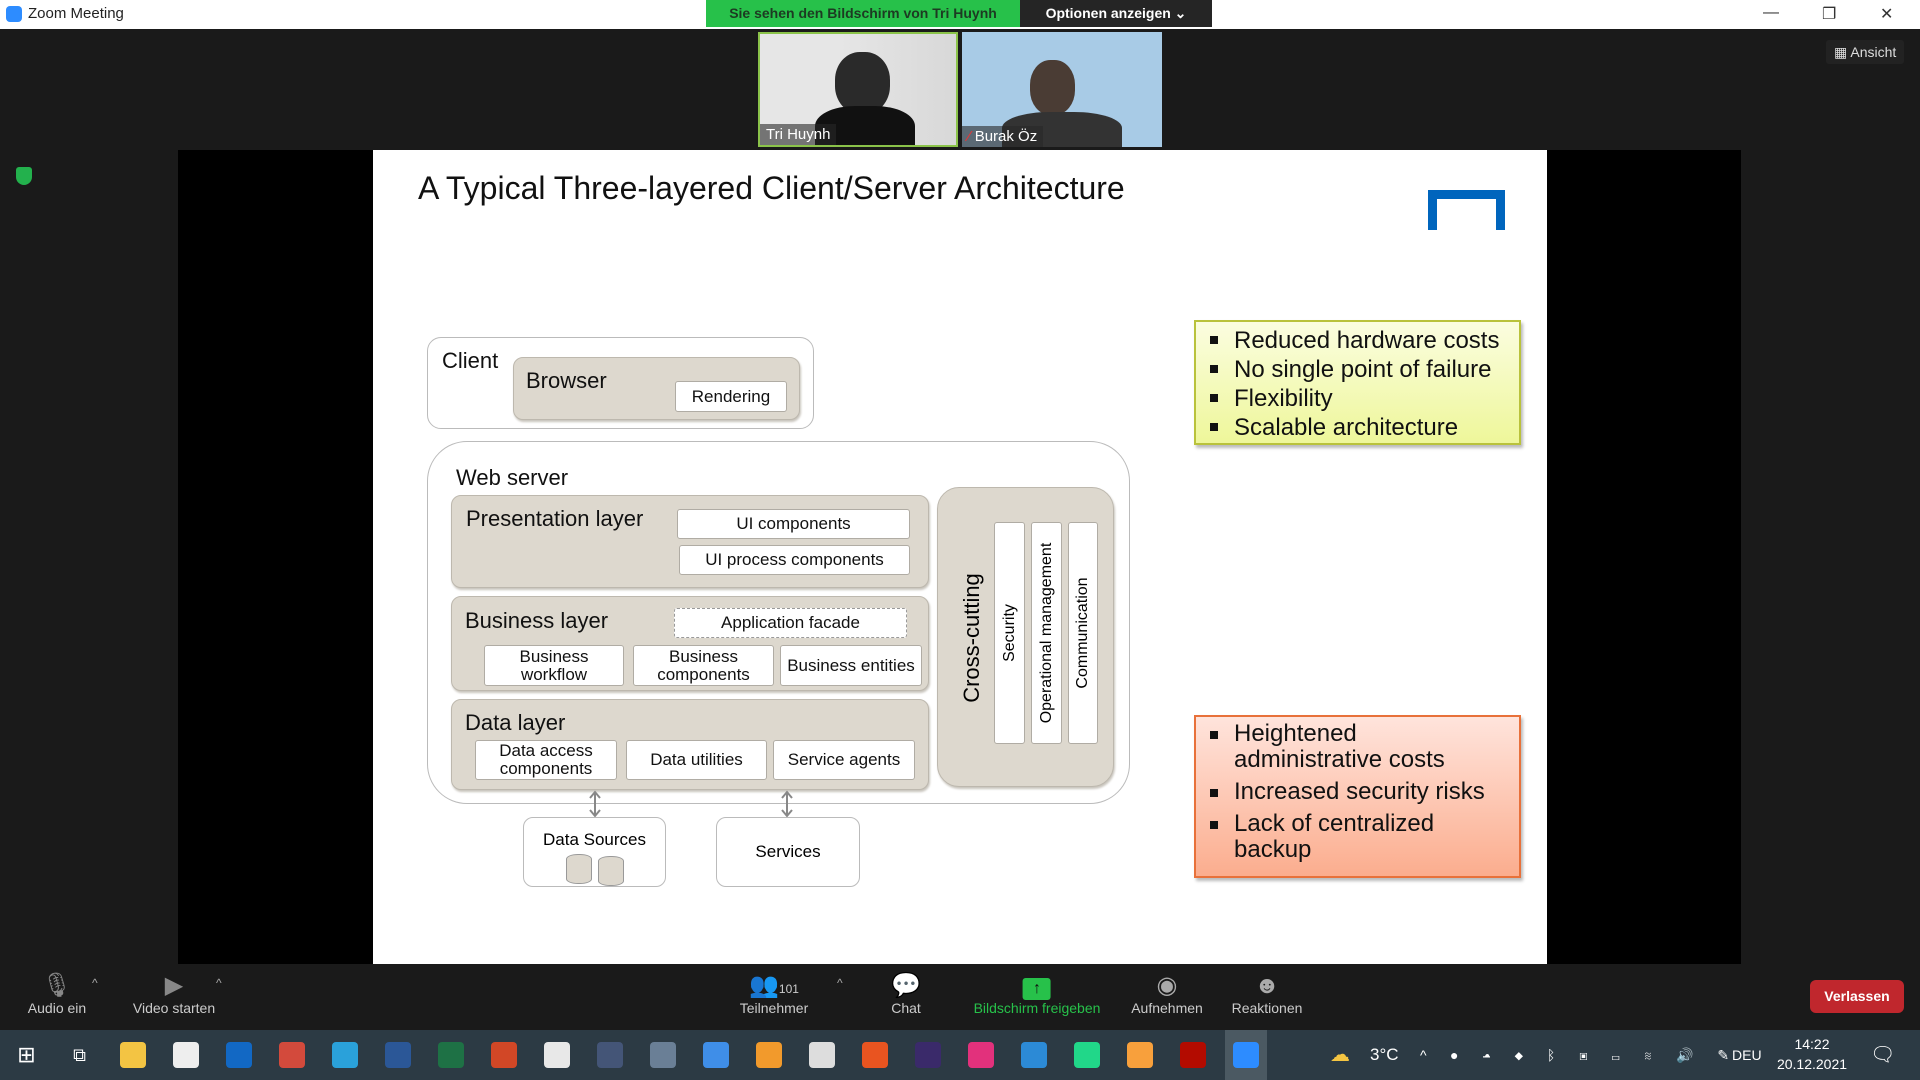 The image size is (1920, 1080). I want to click on service-agents-box: Service agents, so click(844, 760).